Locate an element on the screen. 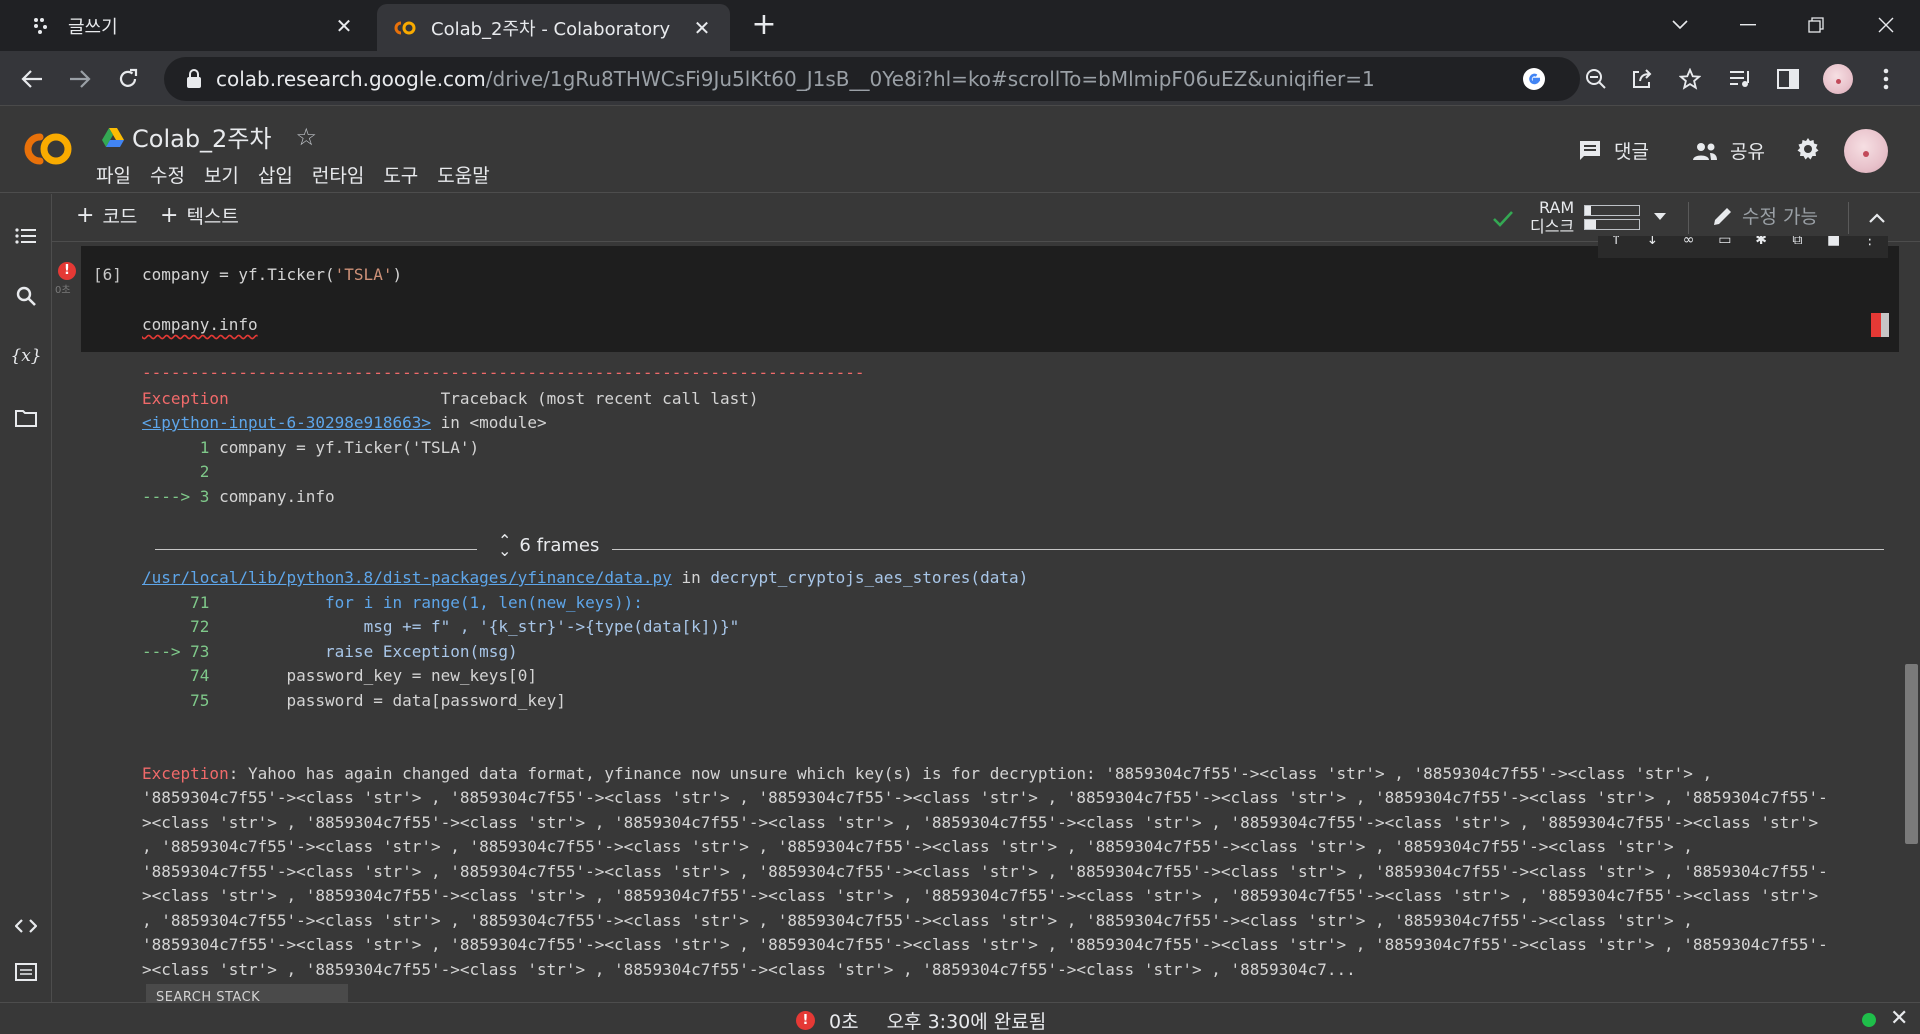 This screenshot has height=1034, width=1920. status-completed-text: 오후 3:30에 완료됨 is located at coordinates (966, 1022).